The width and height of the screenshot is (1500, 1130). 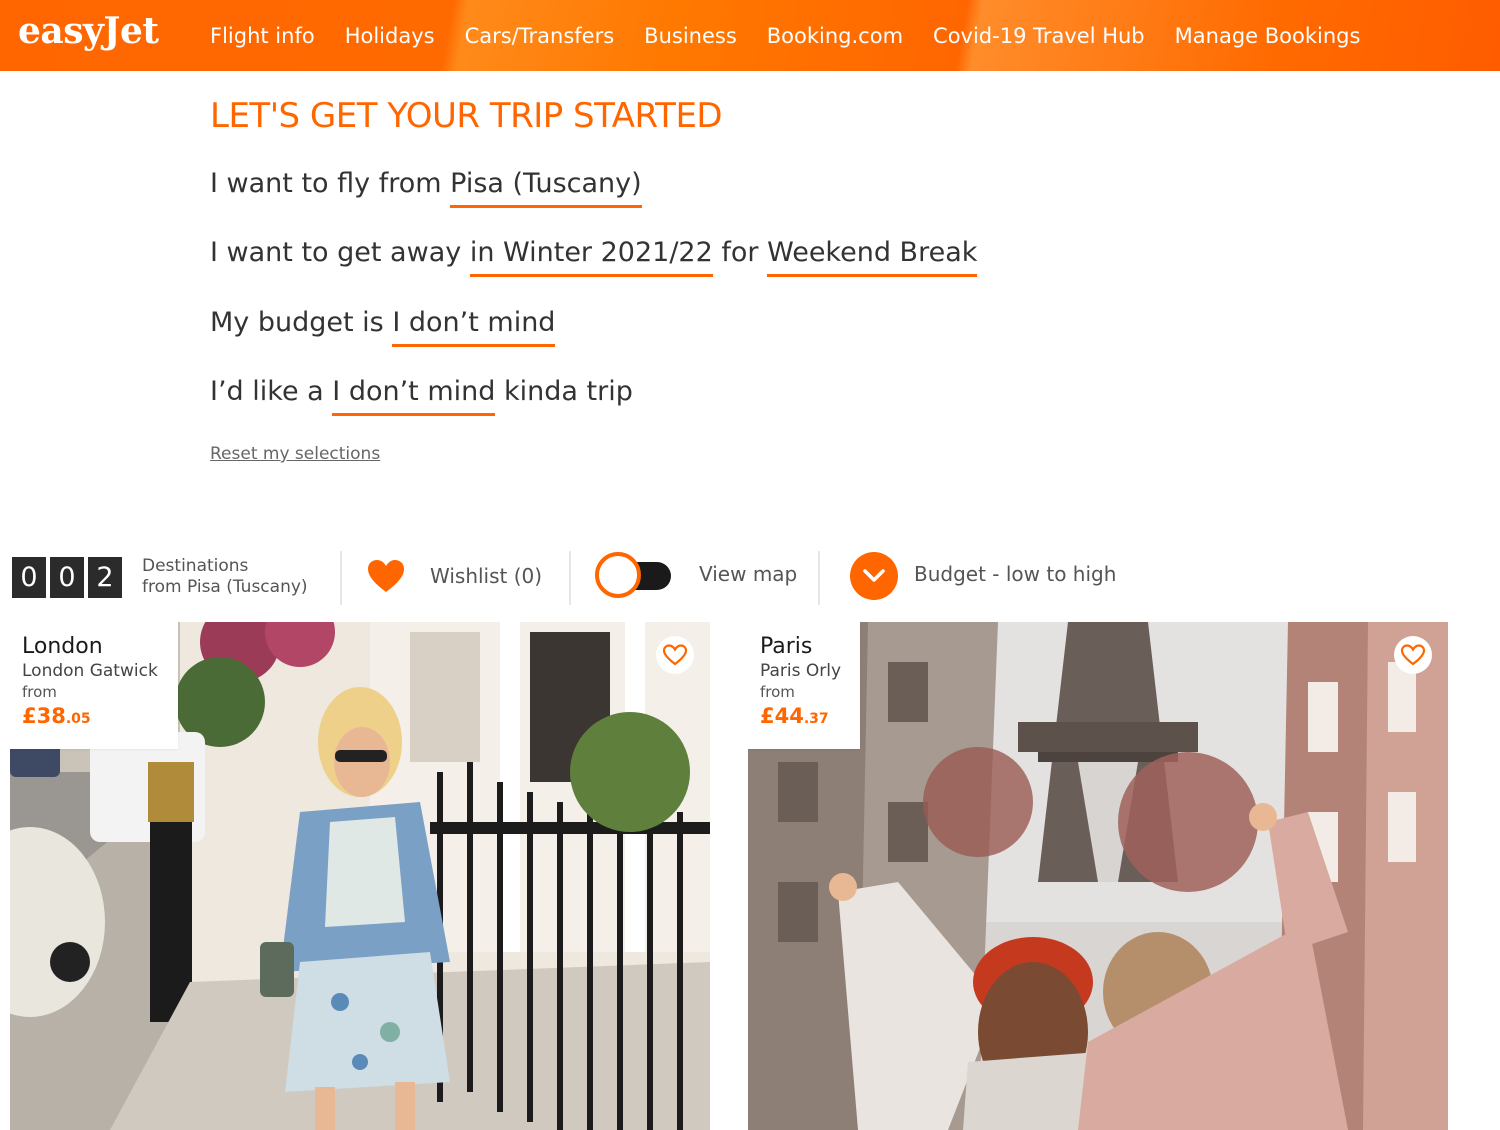 I want to click on reset-selections-link: Reset my selections, so click(x=295, y=454).